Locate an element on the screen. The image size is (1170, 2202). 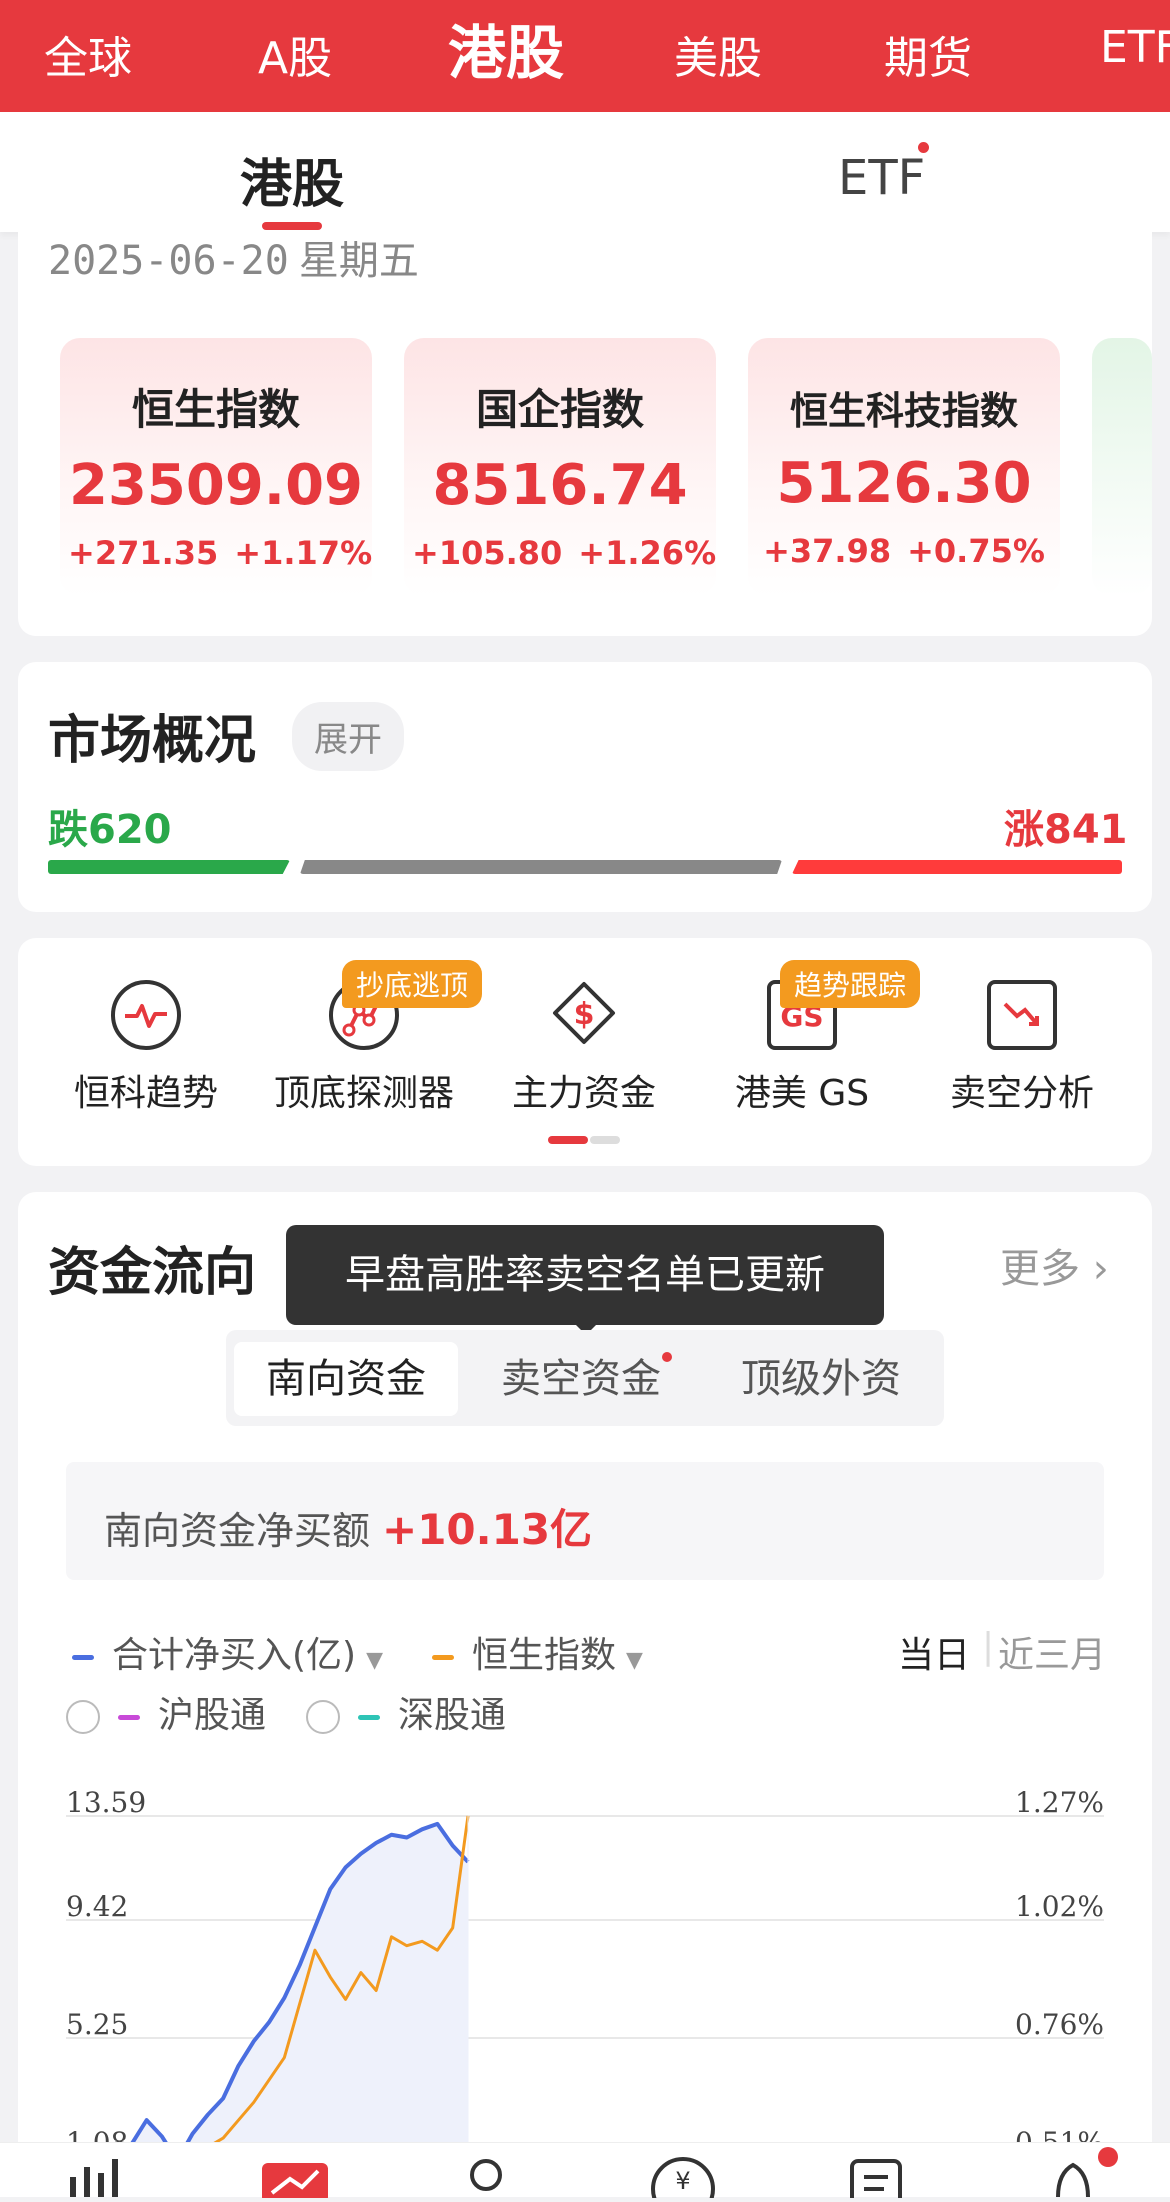
index-pct: +1.17% is located at coordinates (303, 553).